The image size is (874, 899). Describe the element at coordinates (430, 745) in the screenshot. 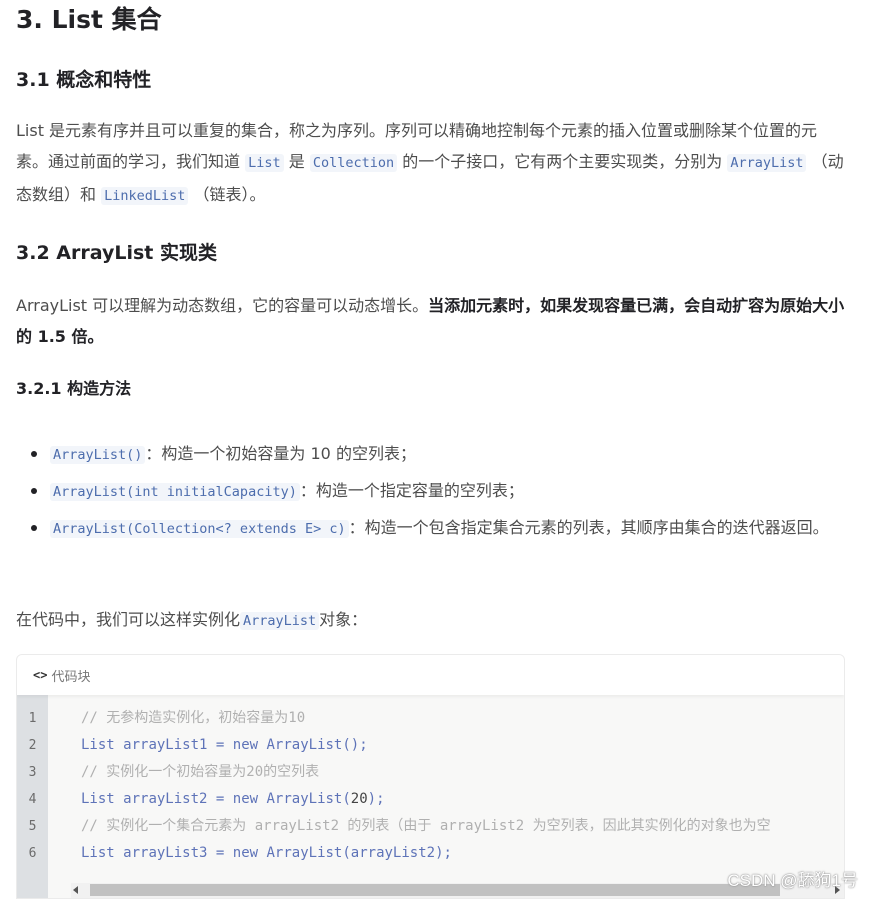

I see `code-line: 2 List arrayList1 = new ArrayList();` at that location.